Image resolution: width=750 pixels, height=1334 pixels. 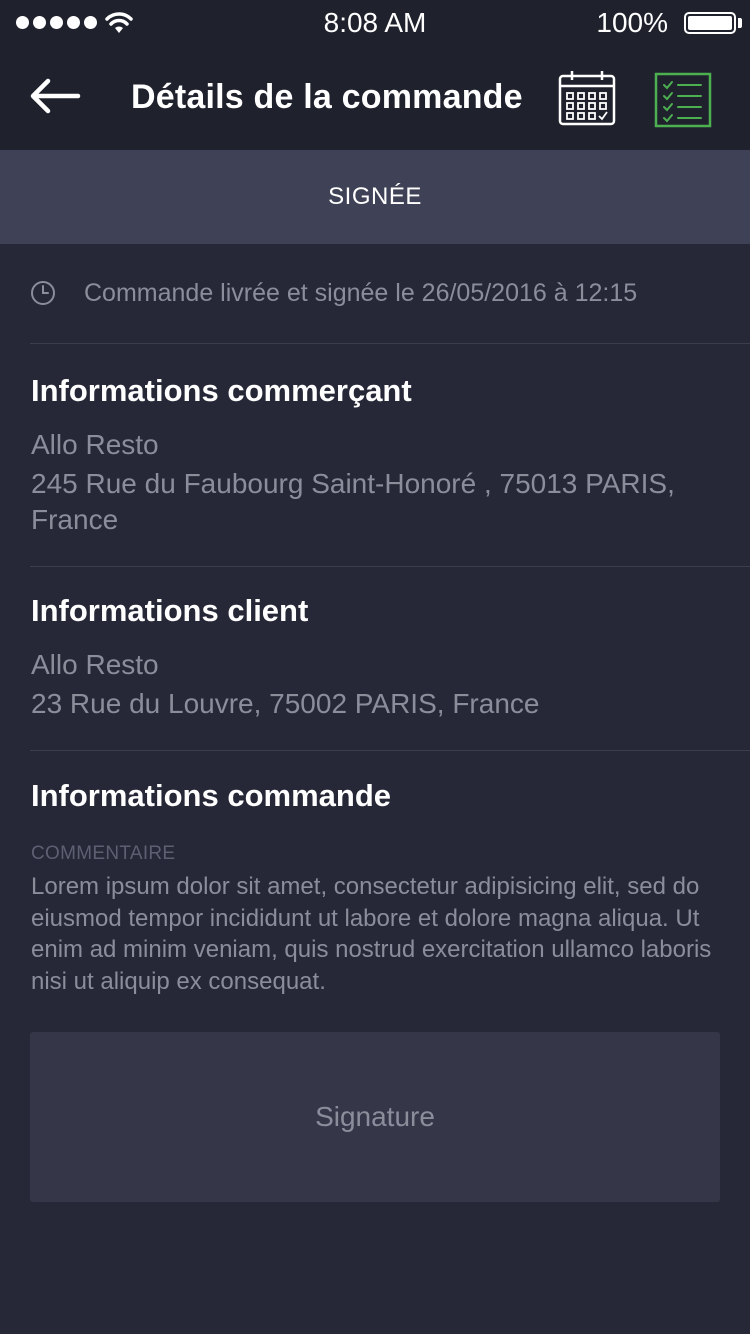 I want to click on client-address: 23 Rue du Louvre, 75002 PARIS, France, so click(x=285, y=703).